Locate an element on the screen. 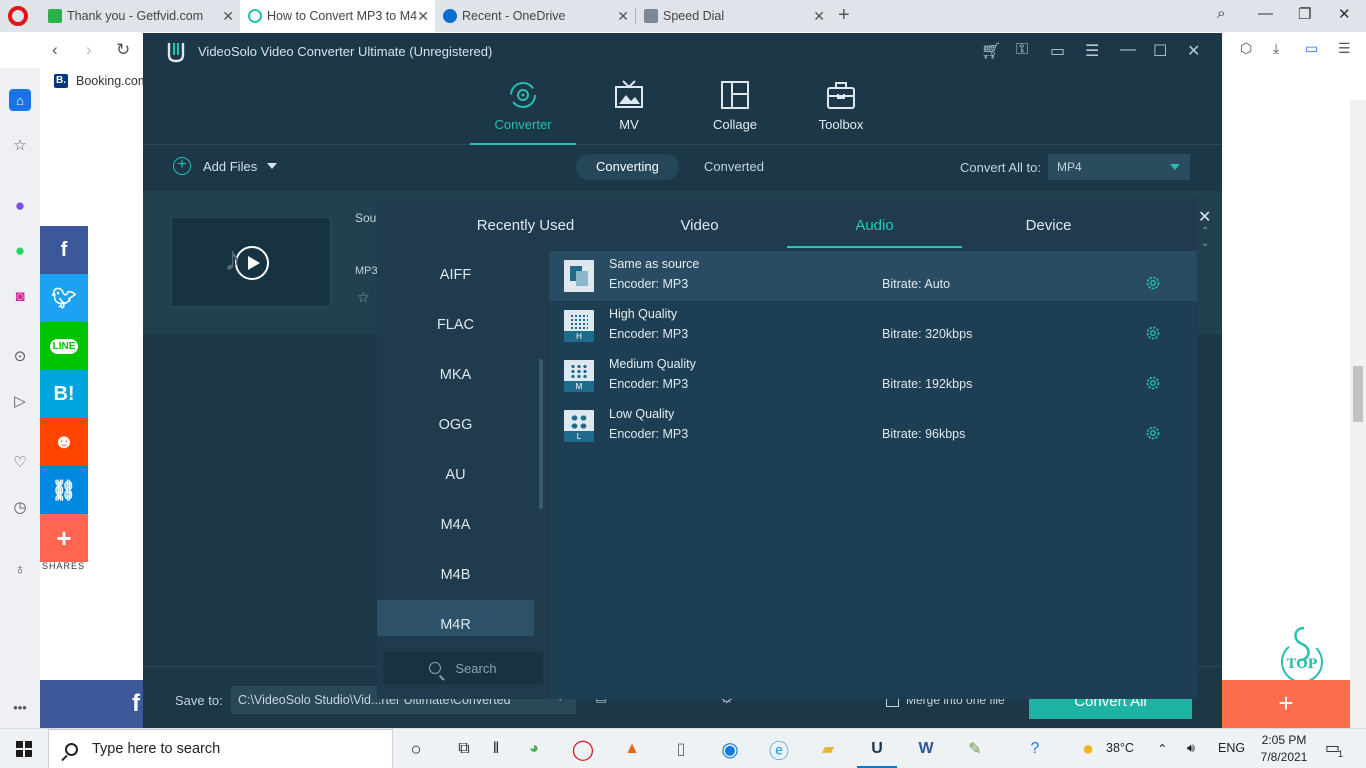 This screenshot has height=768, width=1366. key-icon: ⚿ is located at coordinates (1022, 50).